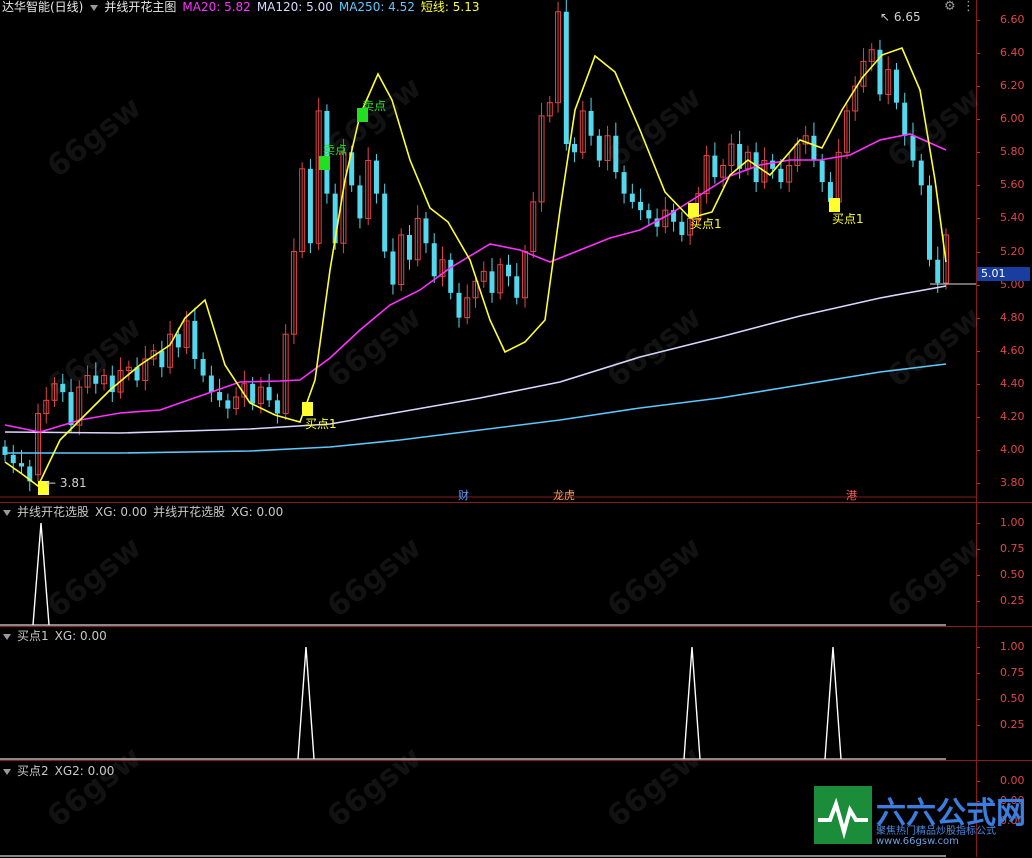  Describe the element at coordinates (706, 224) in the screenshot. I see `buy-marker: 买点1` at that location.